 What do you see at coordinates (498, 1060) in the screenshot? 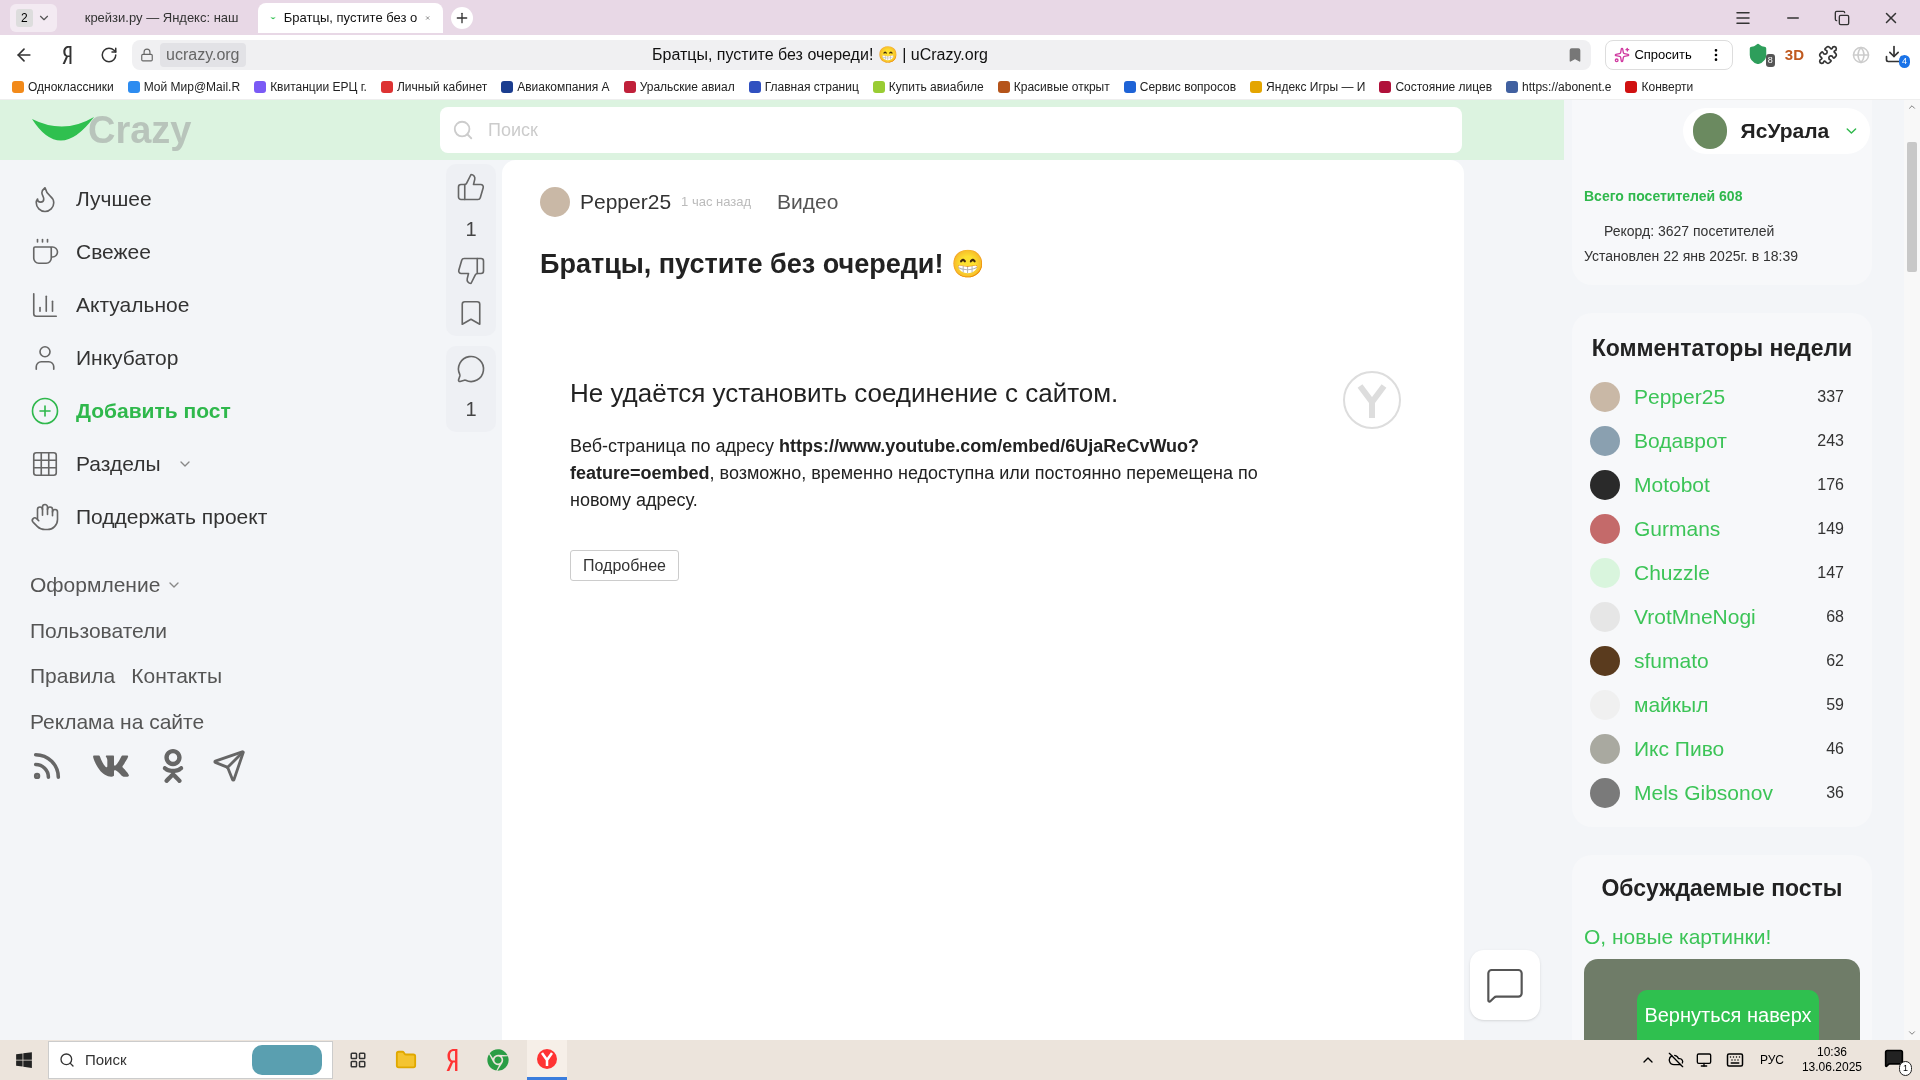
I see `chrome-icon` at bounding box center [498, 1060].